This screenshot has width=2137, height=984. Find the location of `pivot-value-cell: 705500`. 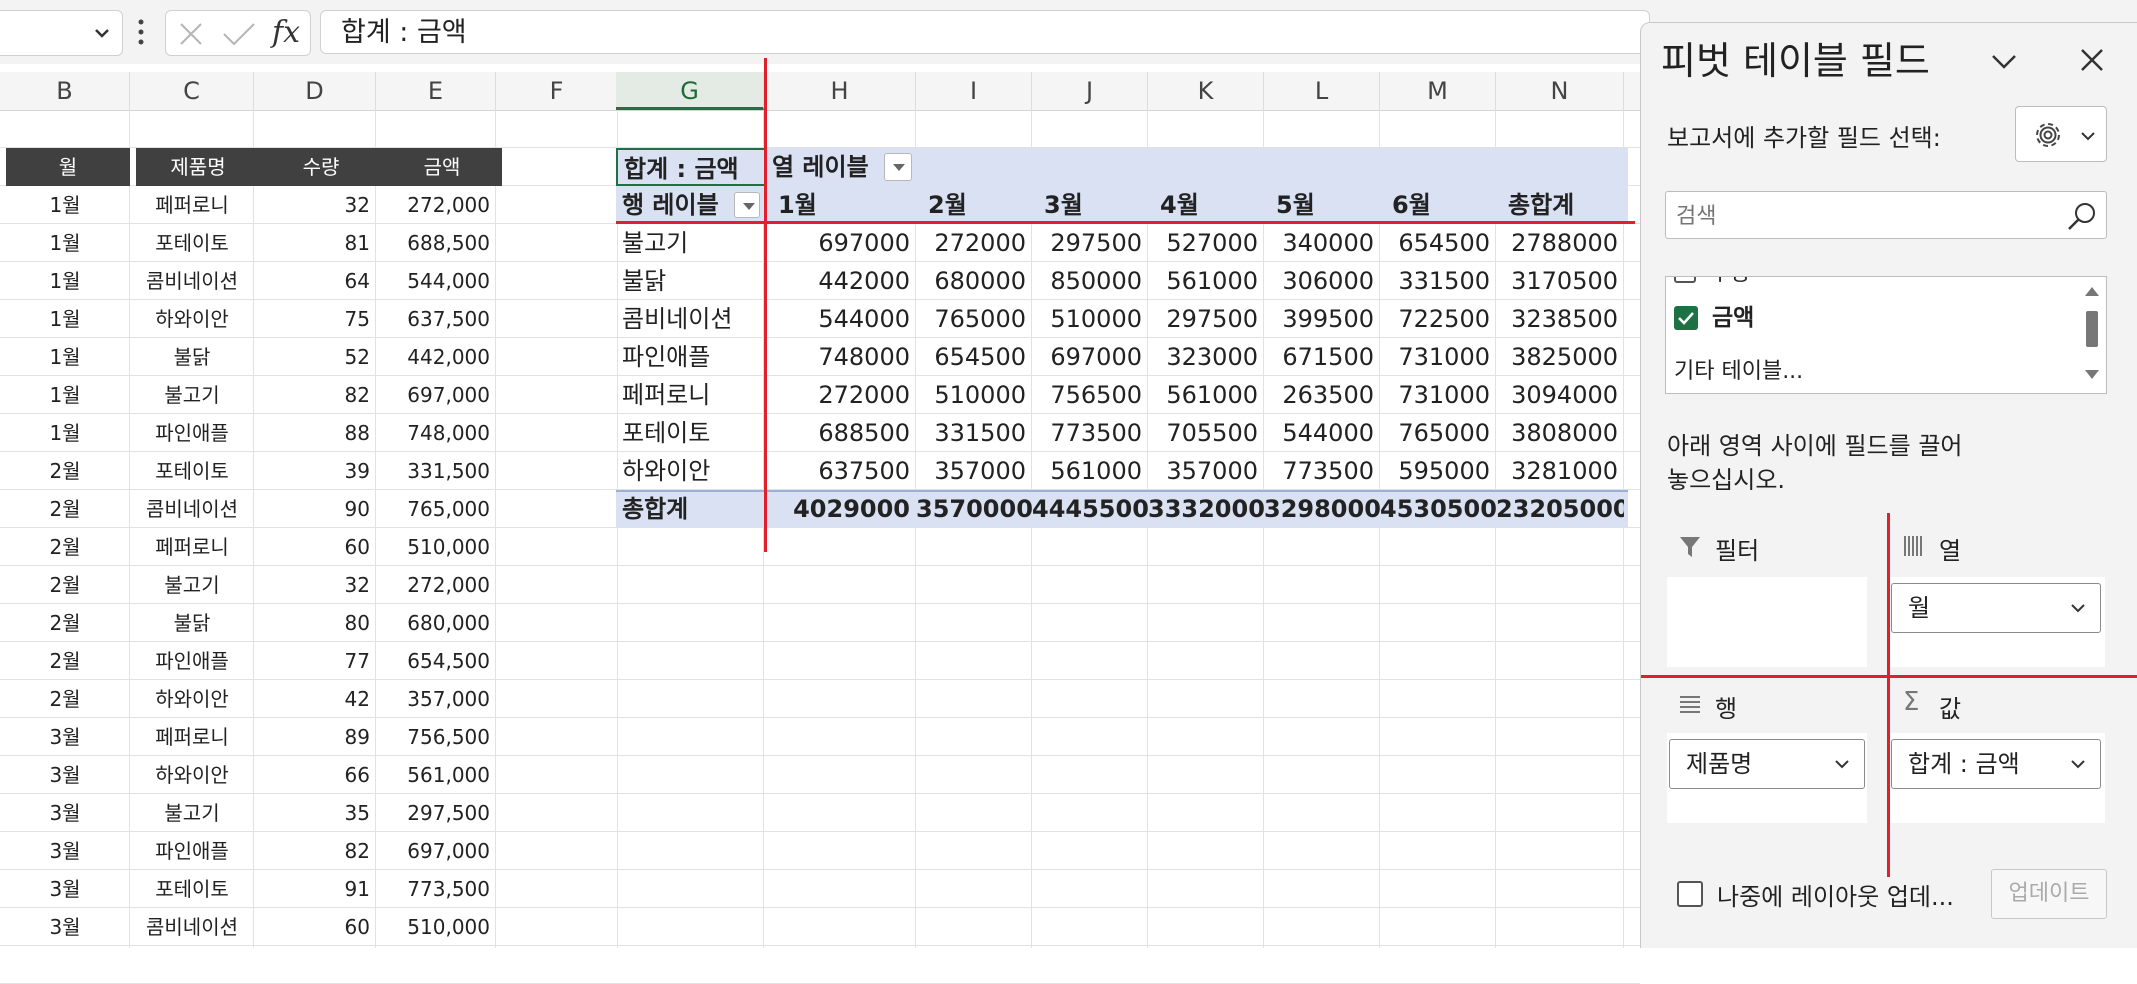

pivot-value-cell: 705500 is located at coordinates (1206, 433).